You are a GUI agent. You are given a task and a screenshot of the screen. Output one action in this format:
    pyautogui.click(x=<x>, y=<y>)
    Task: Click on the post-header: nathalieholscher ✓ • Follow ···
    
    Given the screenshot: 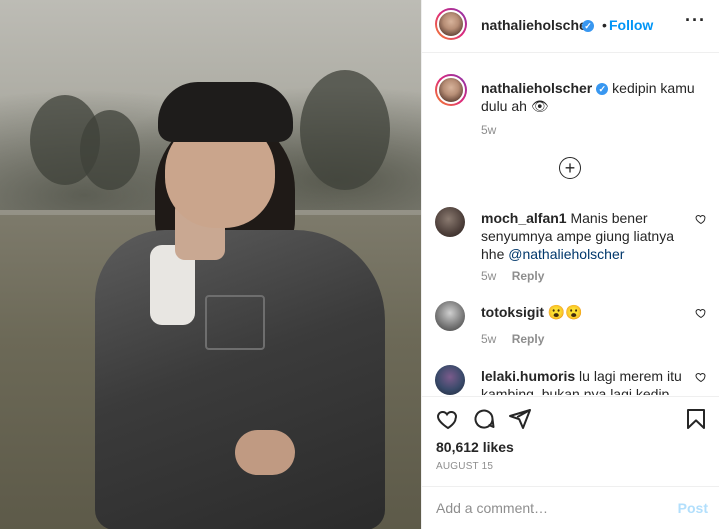 What is the action you would take?
    pyautogui.click(x=570, y=26)
    